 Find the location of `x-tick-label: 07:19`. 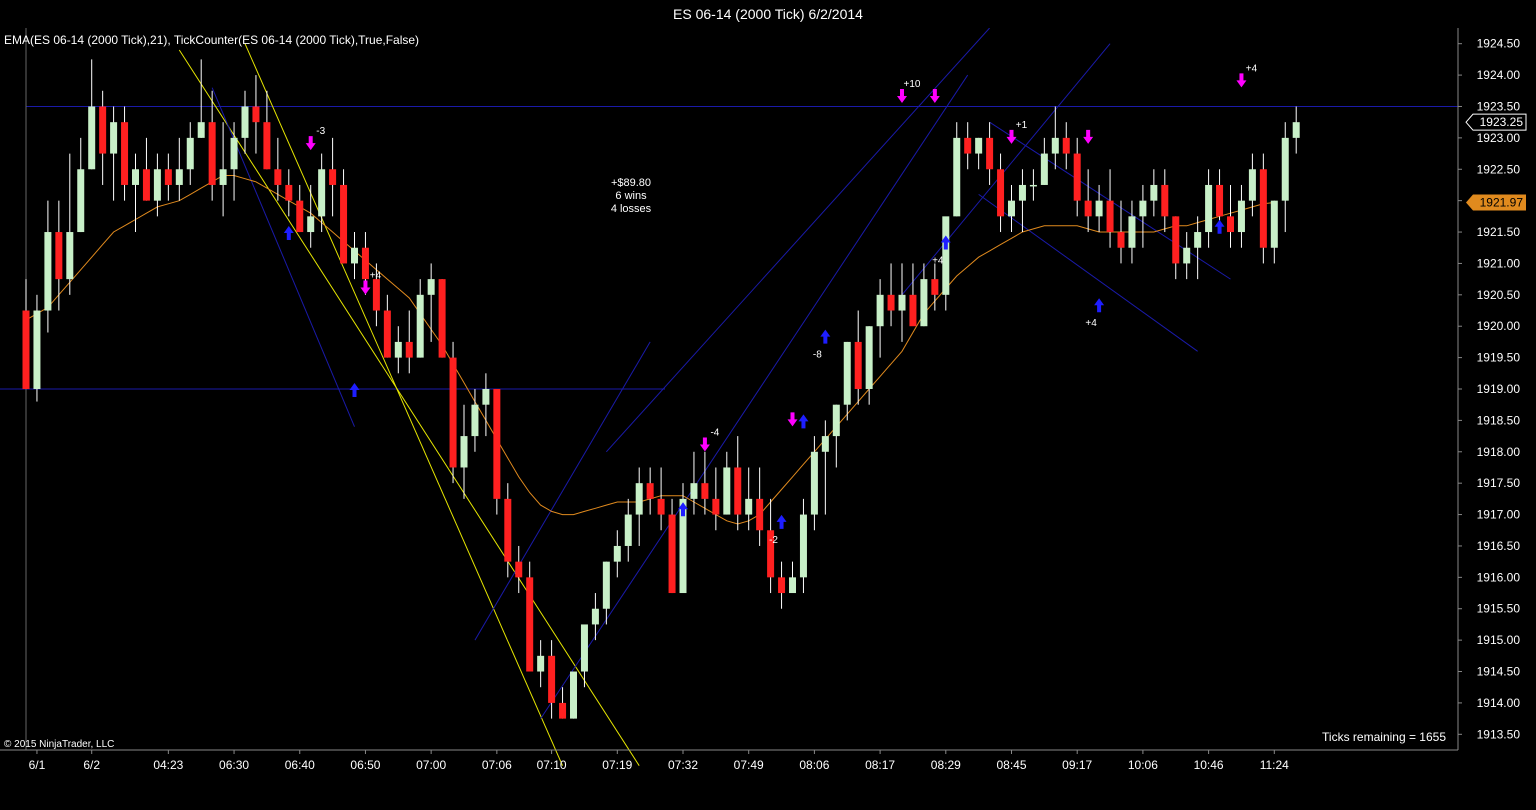

x-tick-label: 07:19 is located at coordinates (617, 765).